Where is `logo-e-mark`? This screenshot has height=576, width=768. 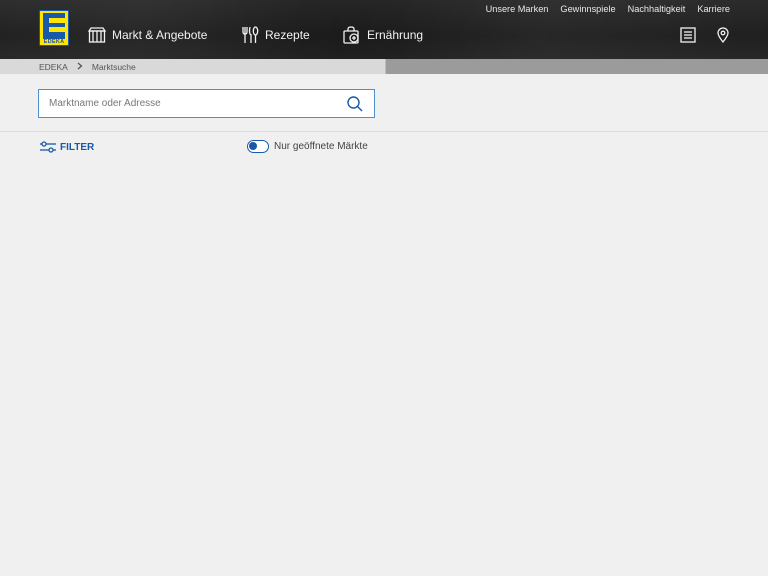
logo-e-mark is located at coordinates (54, 26).